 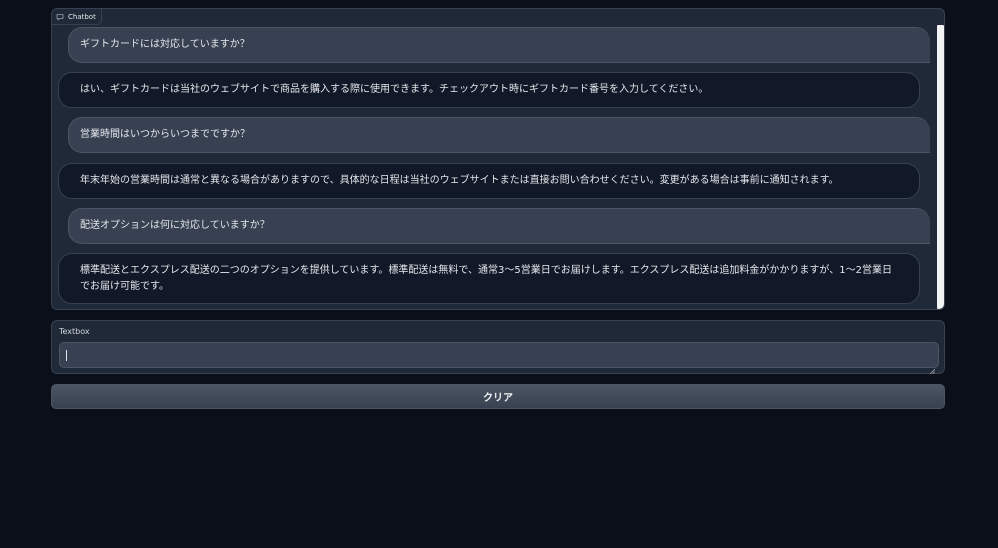 What do you see at coordinates (74, 331) in the screenshot?
I see `textbox-label: Textbox` at bounding box center [74, 331].